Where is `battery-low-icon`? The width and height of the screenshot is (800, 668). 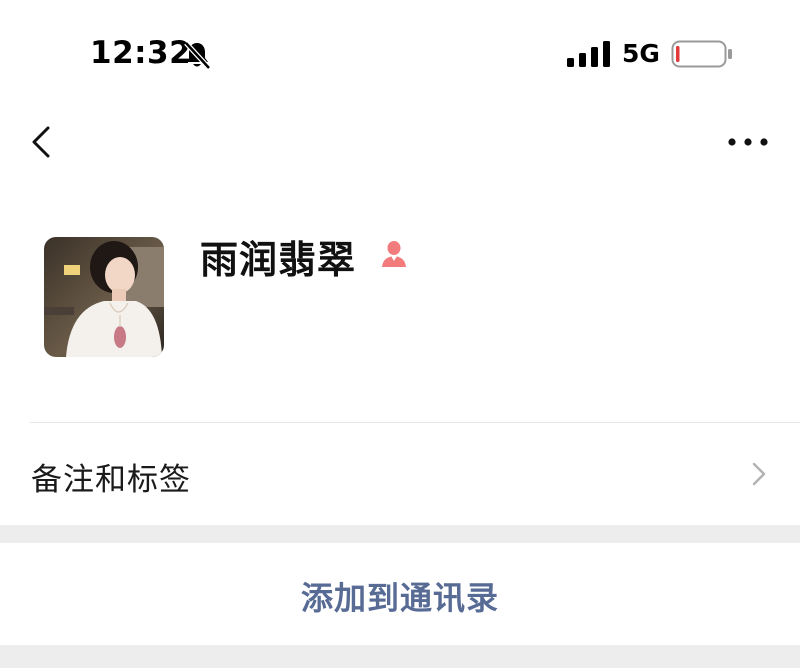 battery-low-icon is located at coordinates (701, 54).